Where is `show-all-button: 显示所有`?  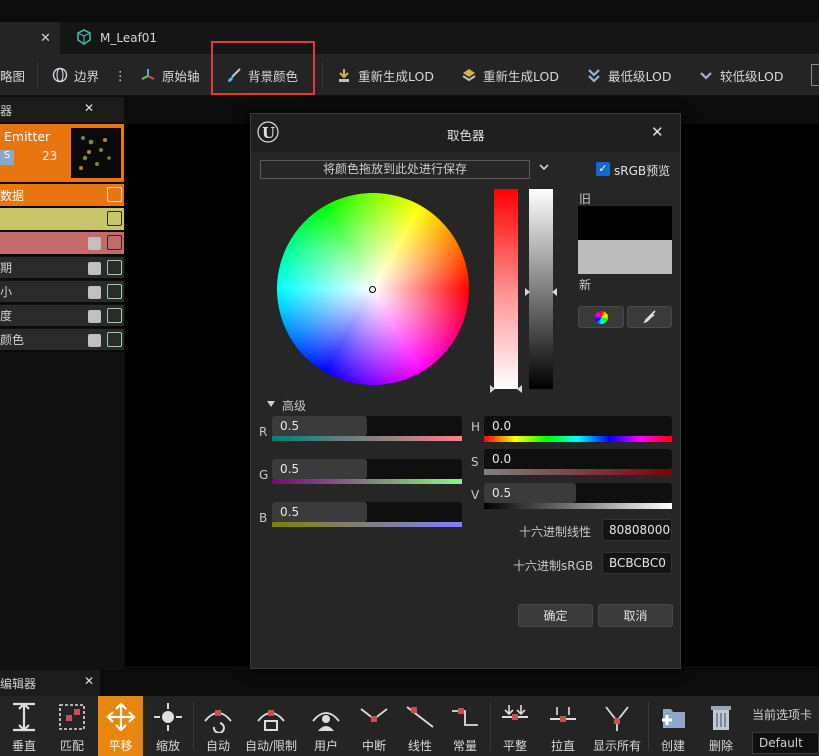 show-all-button: 显示所有 is located at coordinates (617, 726).